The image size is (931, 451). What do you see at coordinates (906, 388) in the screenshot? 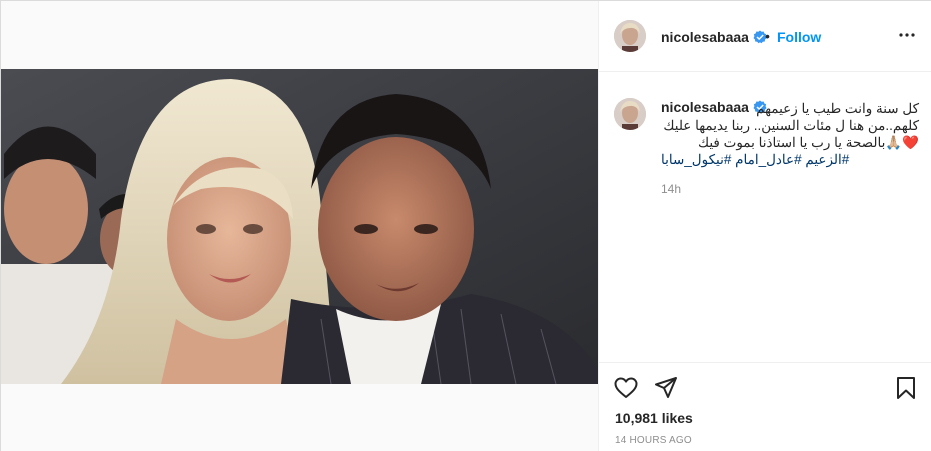
I see `bookmark-icon` at bounding box center [906, 388].